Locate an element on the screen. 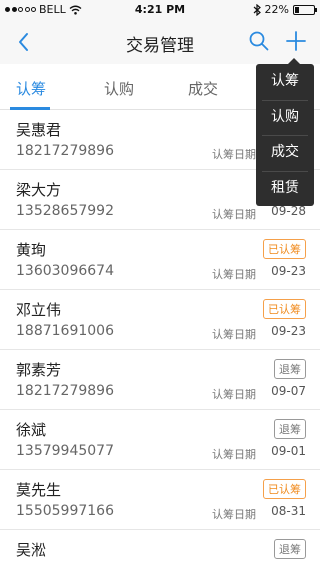  bluetooth-icon is located at coordinates (257, 9).